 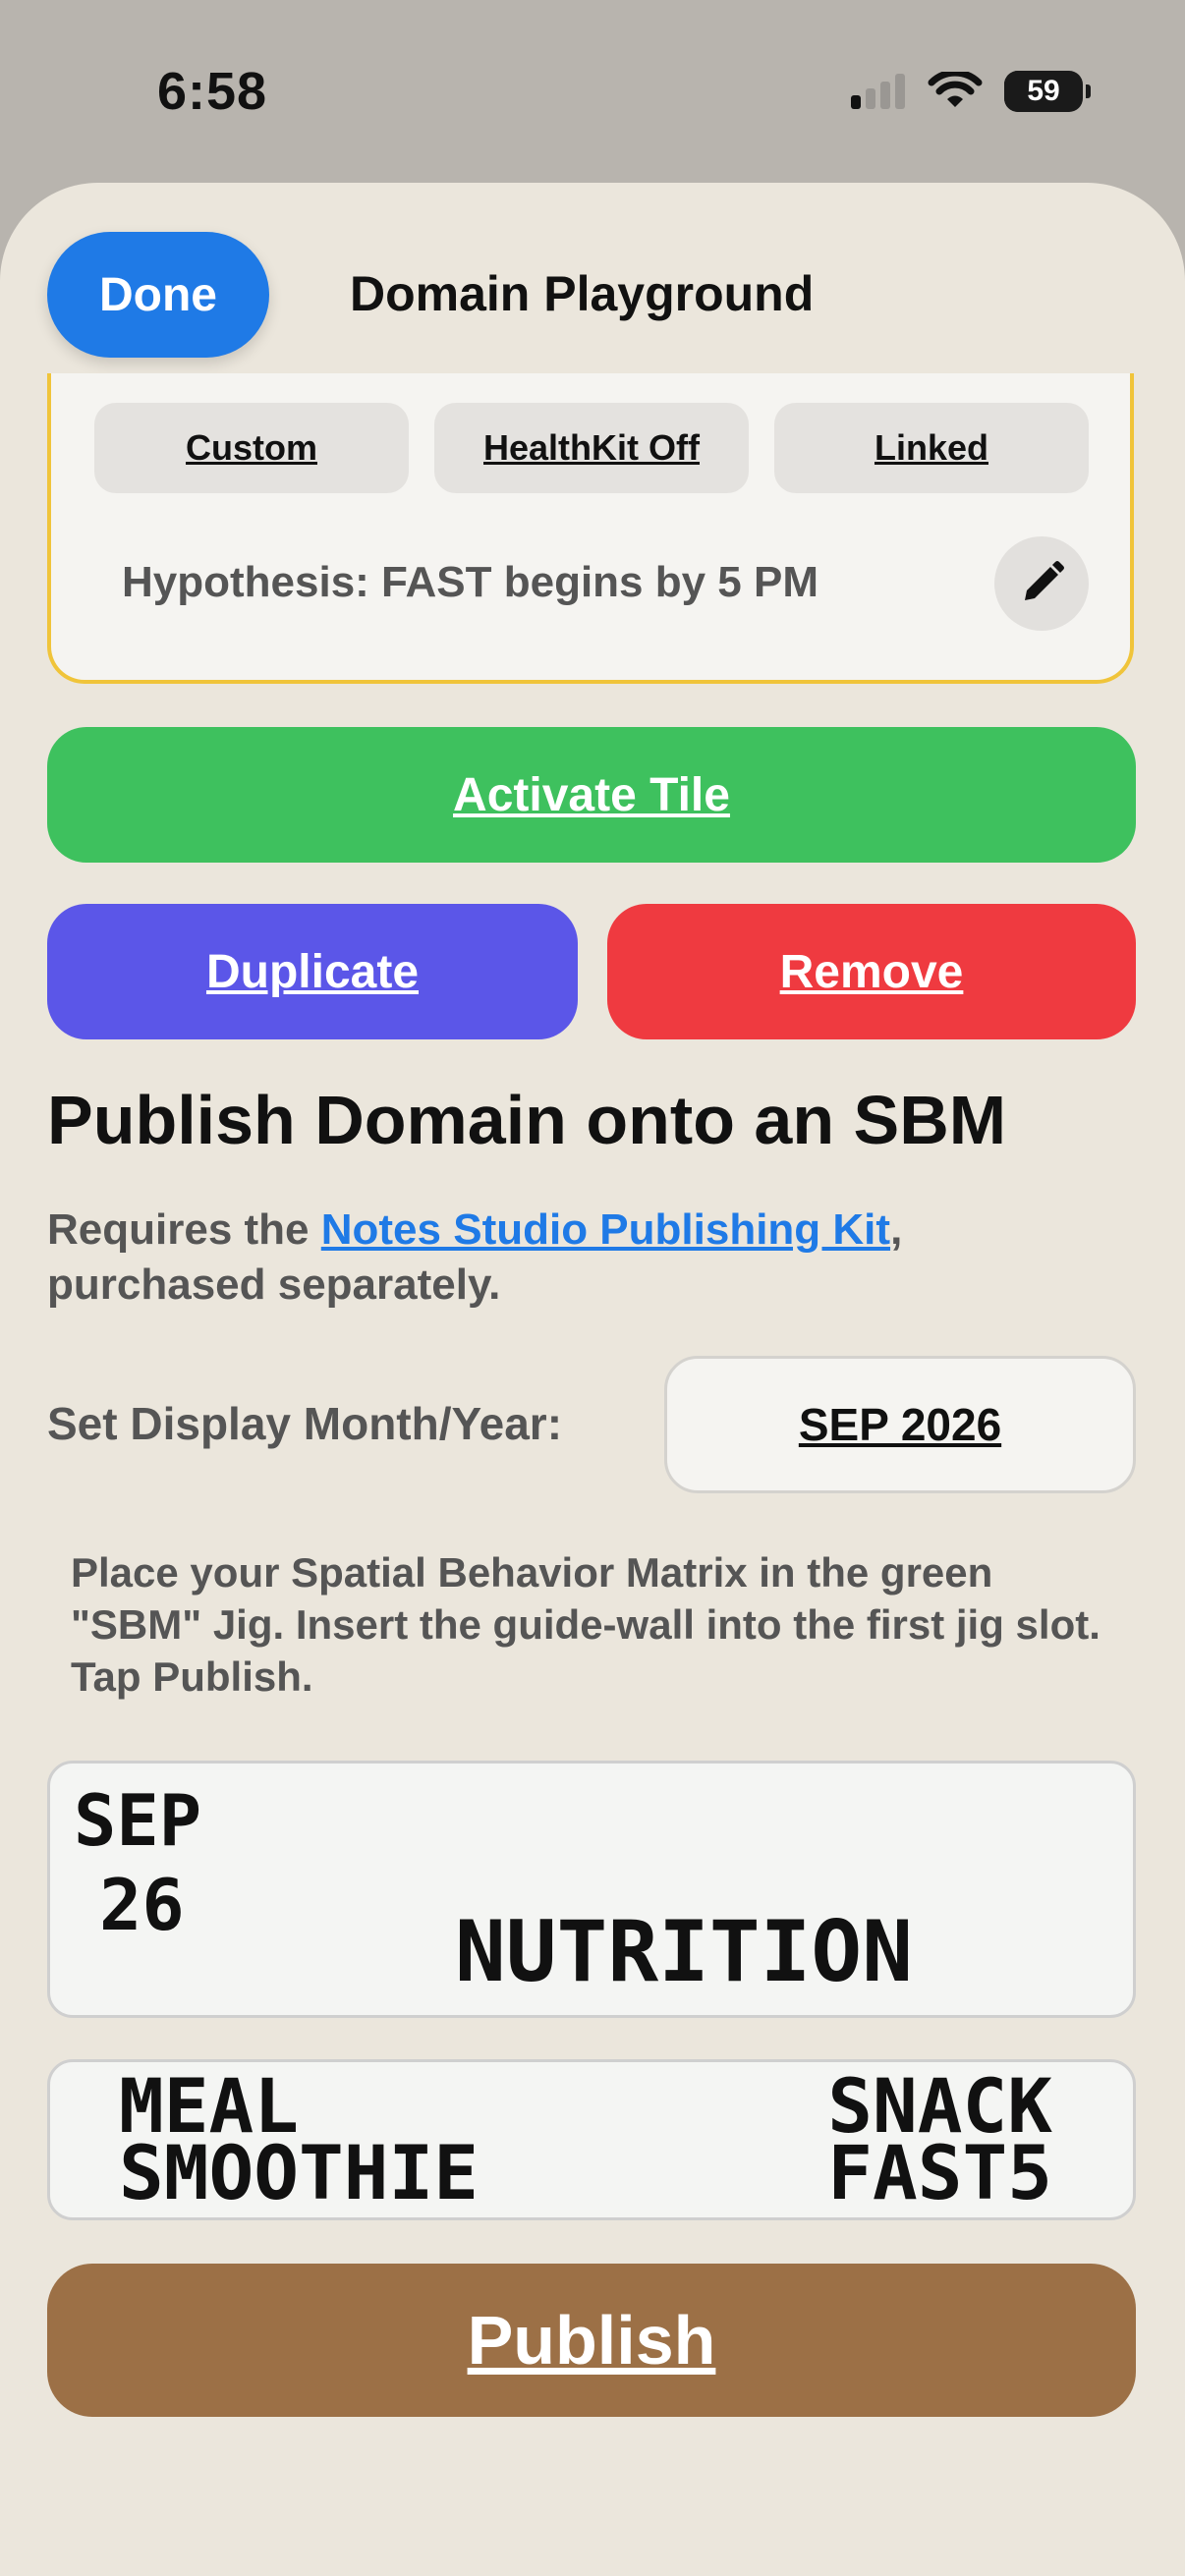 I want to click on preview-year: 26, so click(x=142, y=1905).